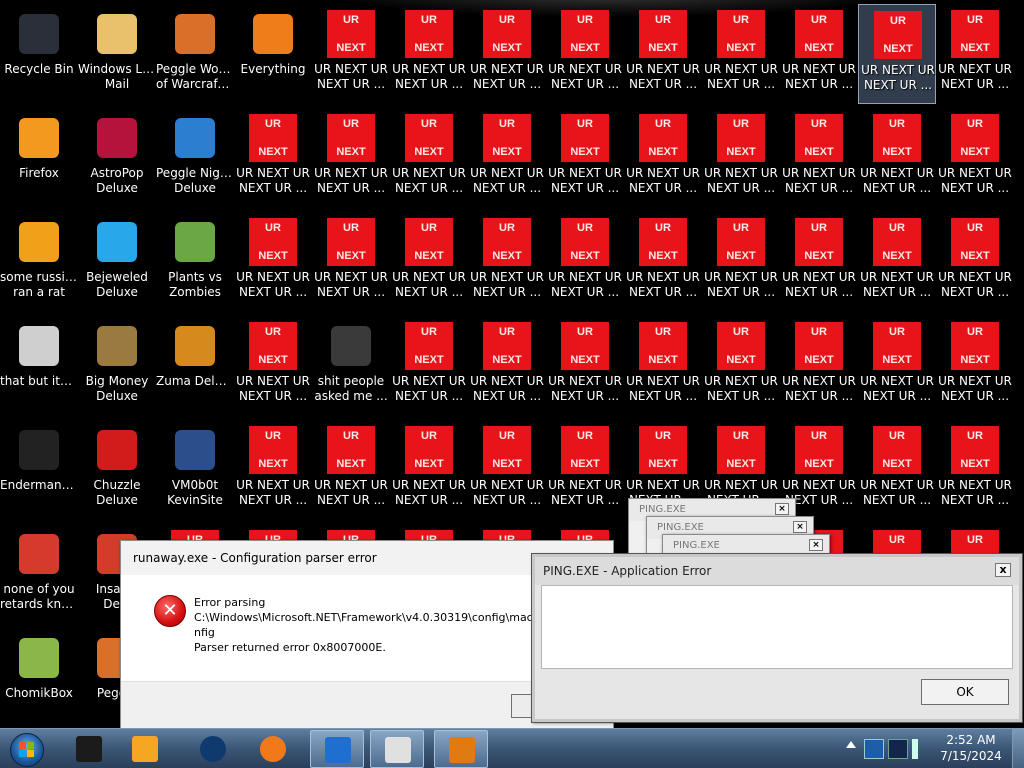 The image size is (1024, 768). Describe the element at coordinates (874, 749) in the screenshot. I see `network-adapter-icon` at that location.